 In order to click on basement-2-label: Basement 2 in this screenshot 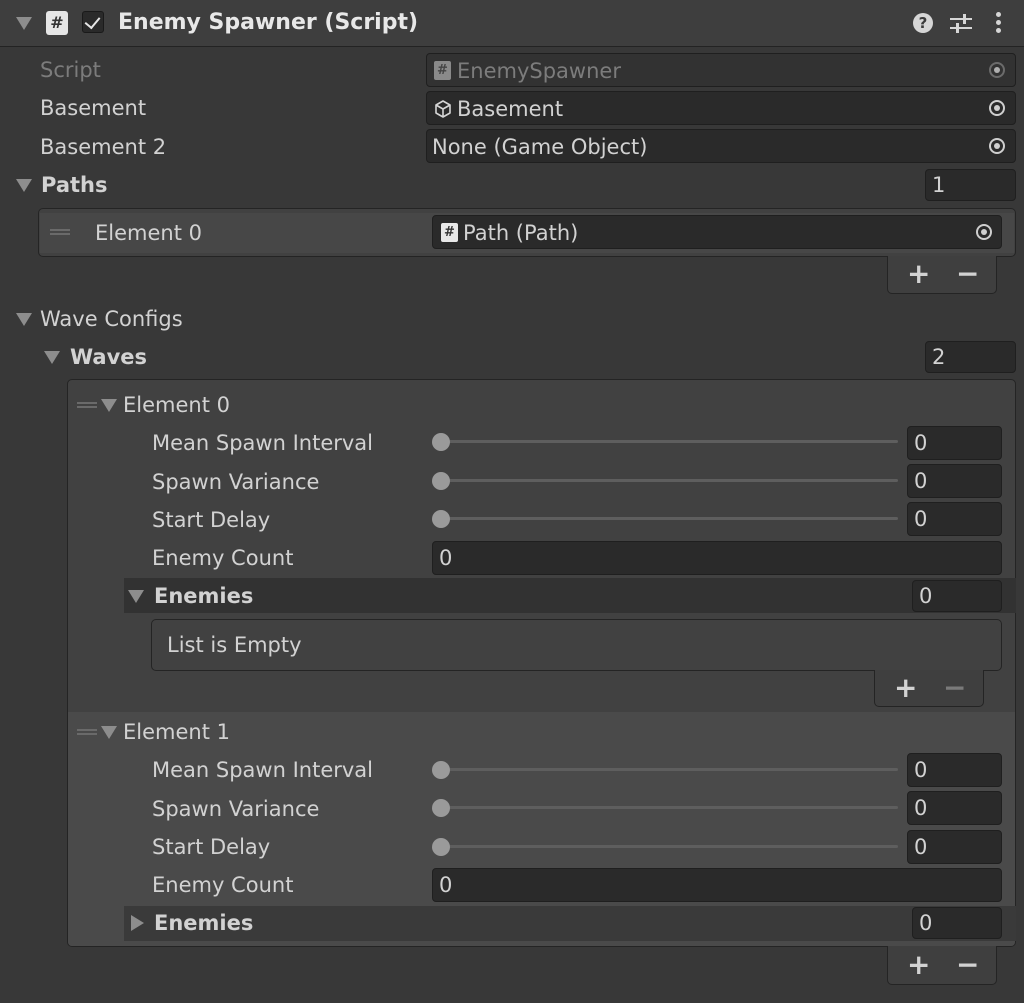, I will do `click(103, 147)`.